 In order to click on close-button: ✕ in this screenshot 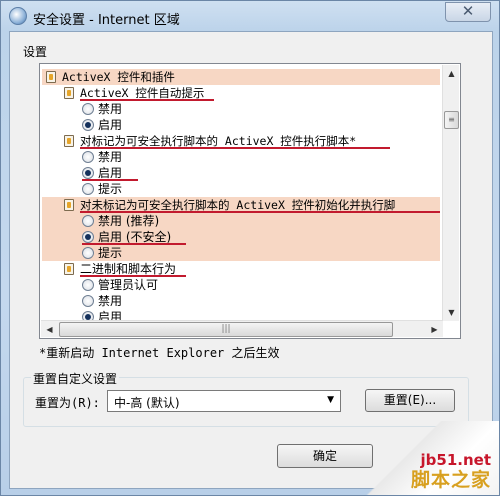, I will do `click(468, 12)`.